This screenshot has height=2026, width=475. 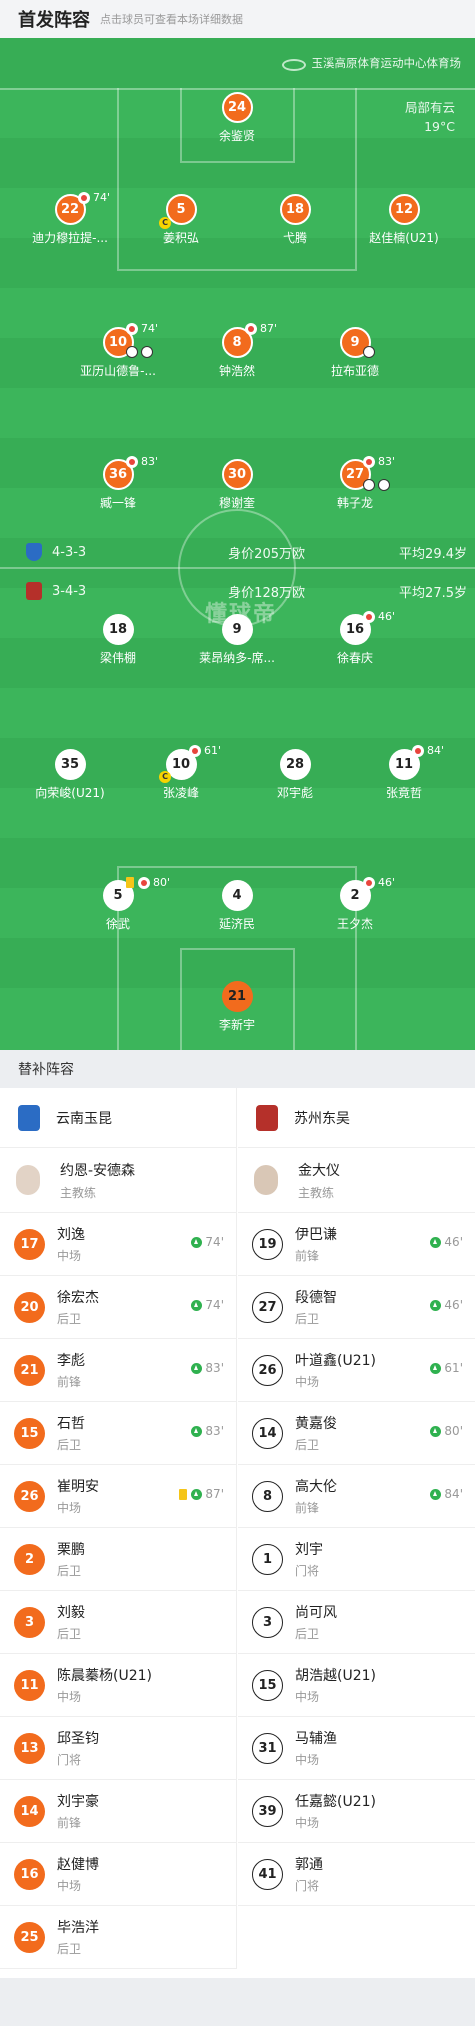 I want to click on sub-in-time: 74', so click(x=207, y=1305).